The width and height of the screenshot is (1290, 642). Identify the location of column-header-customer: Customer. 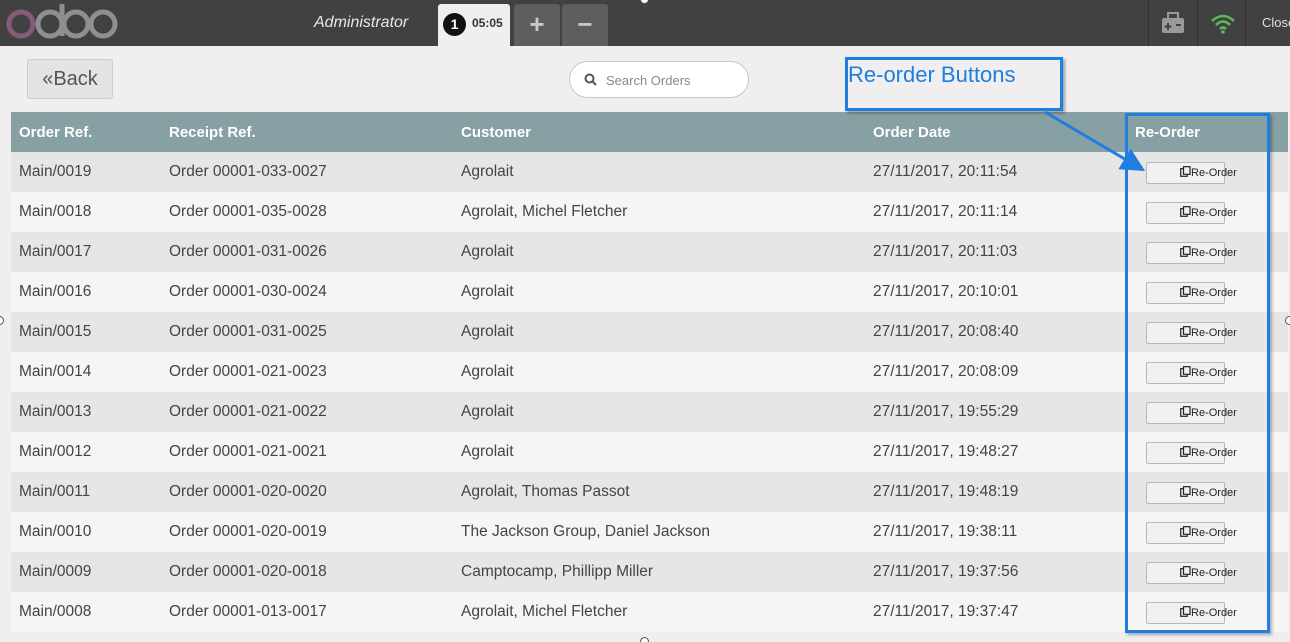
(496, 132).